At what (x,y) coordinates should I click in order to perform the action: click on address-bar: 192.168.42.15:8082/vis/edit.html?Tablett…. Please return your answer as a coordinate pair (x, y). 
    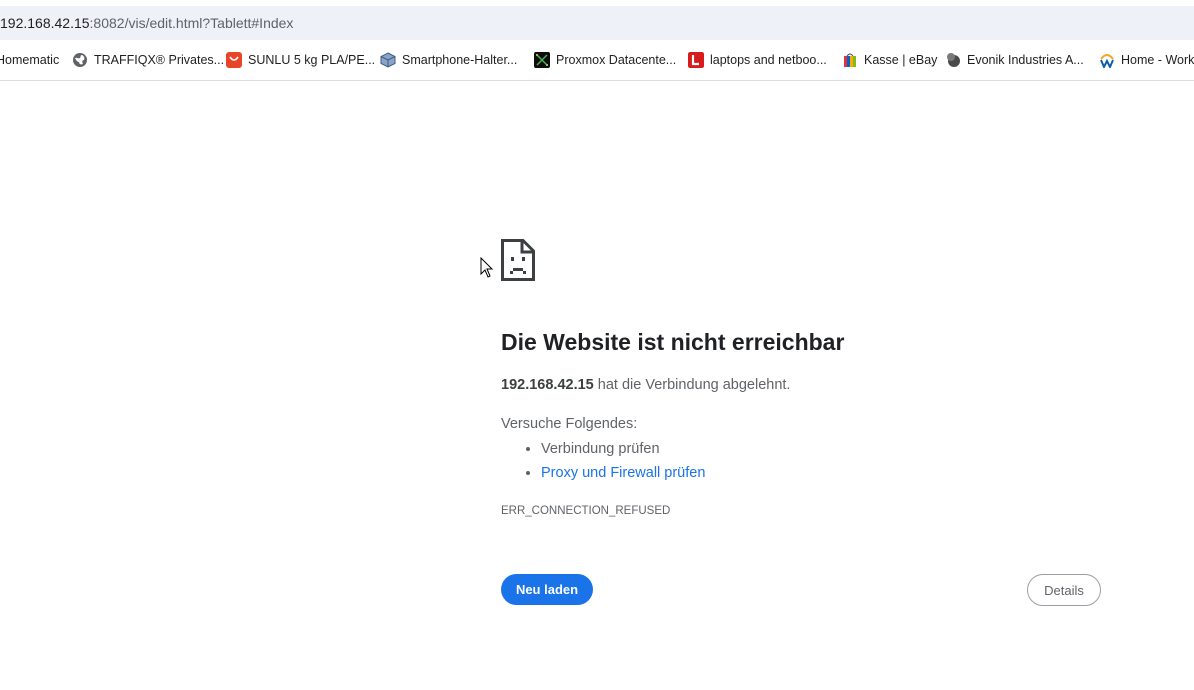
    Looking at the image, I should click on (597, 23).